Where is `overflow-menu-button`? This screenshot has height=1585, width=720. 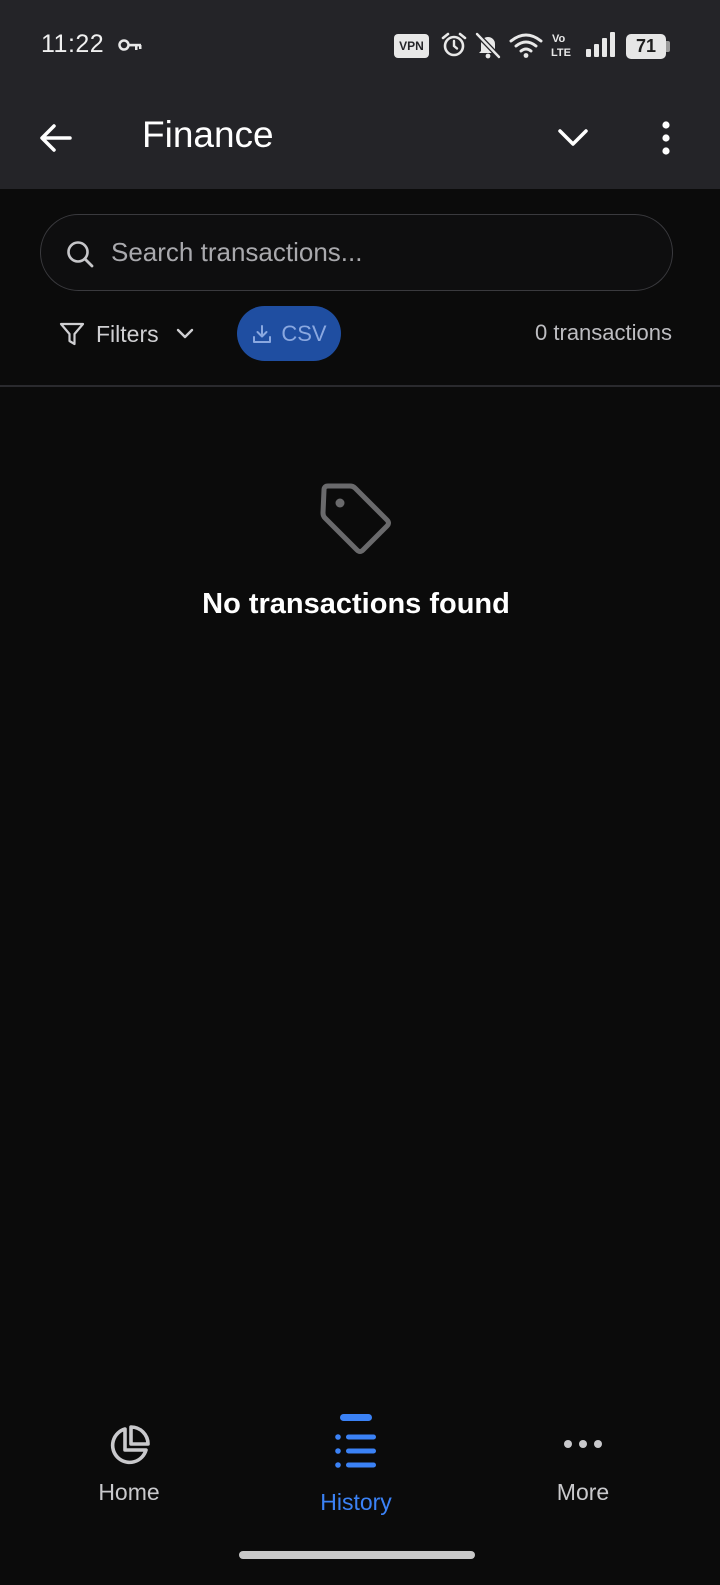
overflow-menu-button is located at coordinates (666, 138).